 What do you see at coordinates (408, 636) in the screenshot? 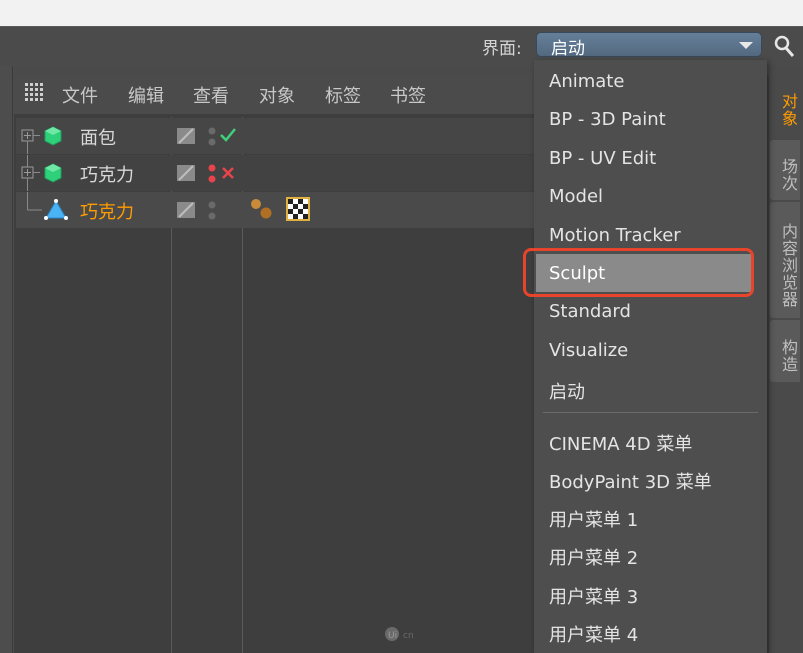
I see `svg-text: cn` at bounding box center [408, 636].